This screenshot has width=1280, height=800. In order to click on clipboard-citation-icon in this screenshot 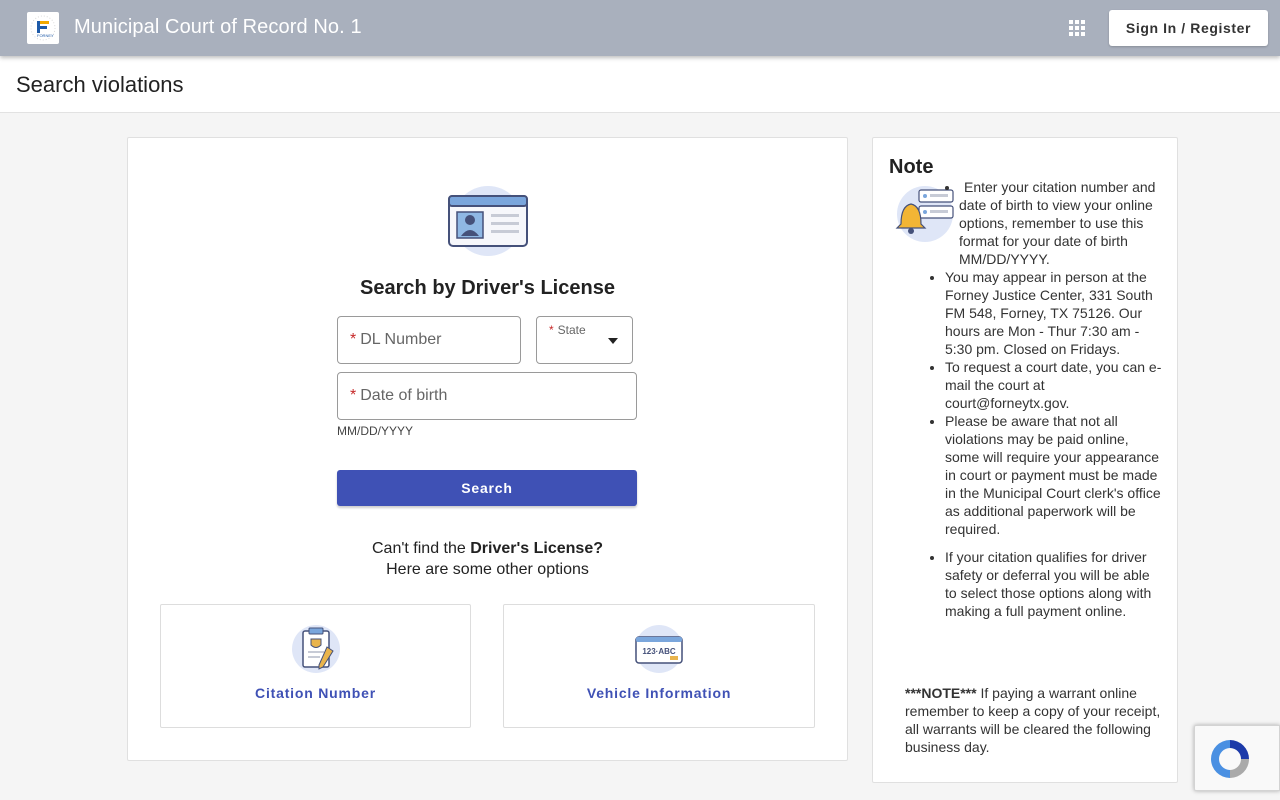, I will do `click(315, 649)`.